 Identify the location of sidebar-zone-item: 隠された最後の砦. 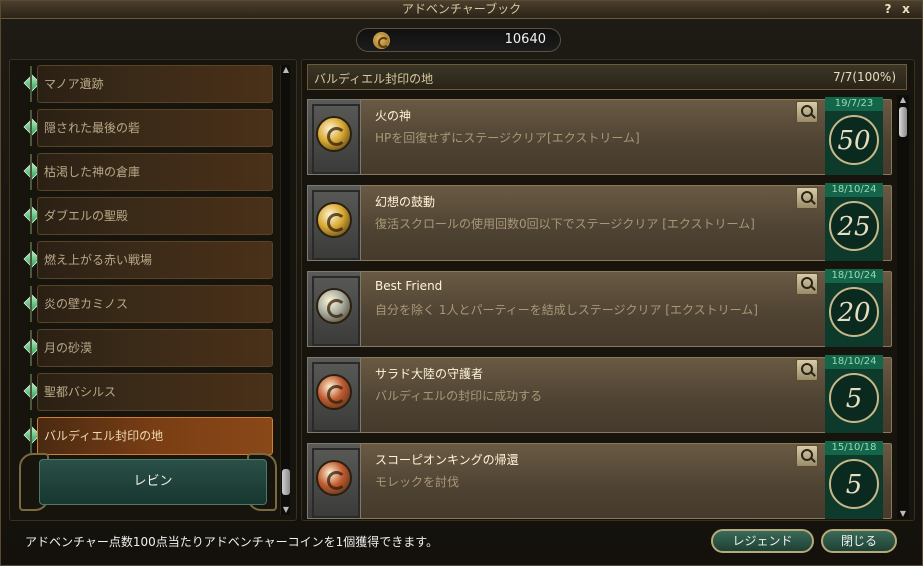
(155, 128).